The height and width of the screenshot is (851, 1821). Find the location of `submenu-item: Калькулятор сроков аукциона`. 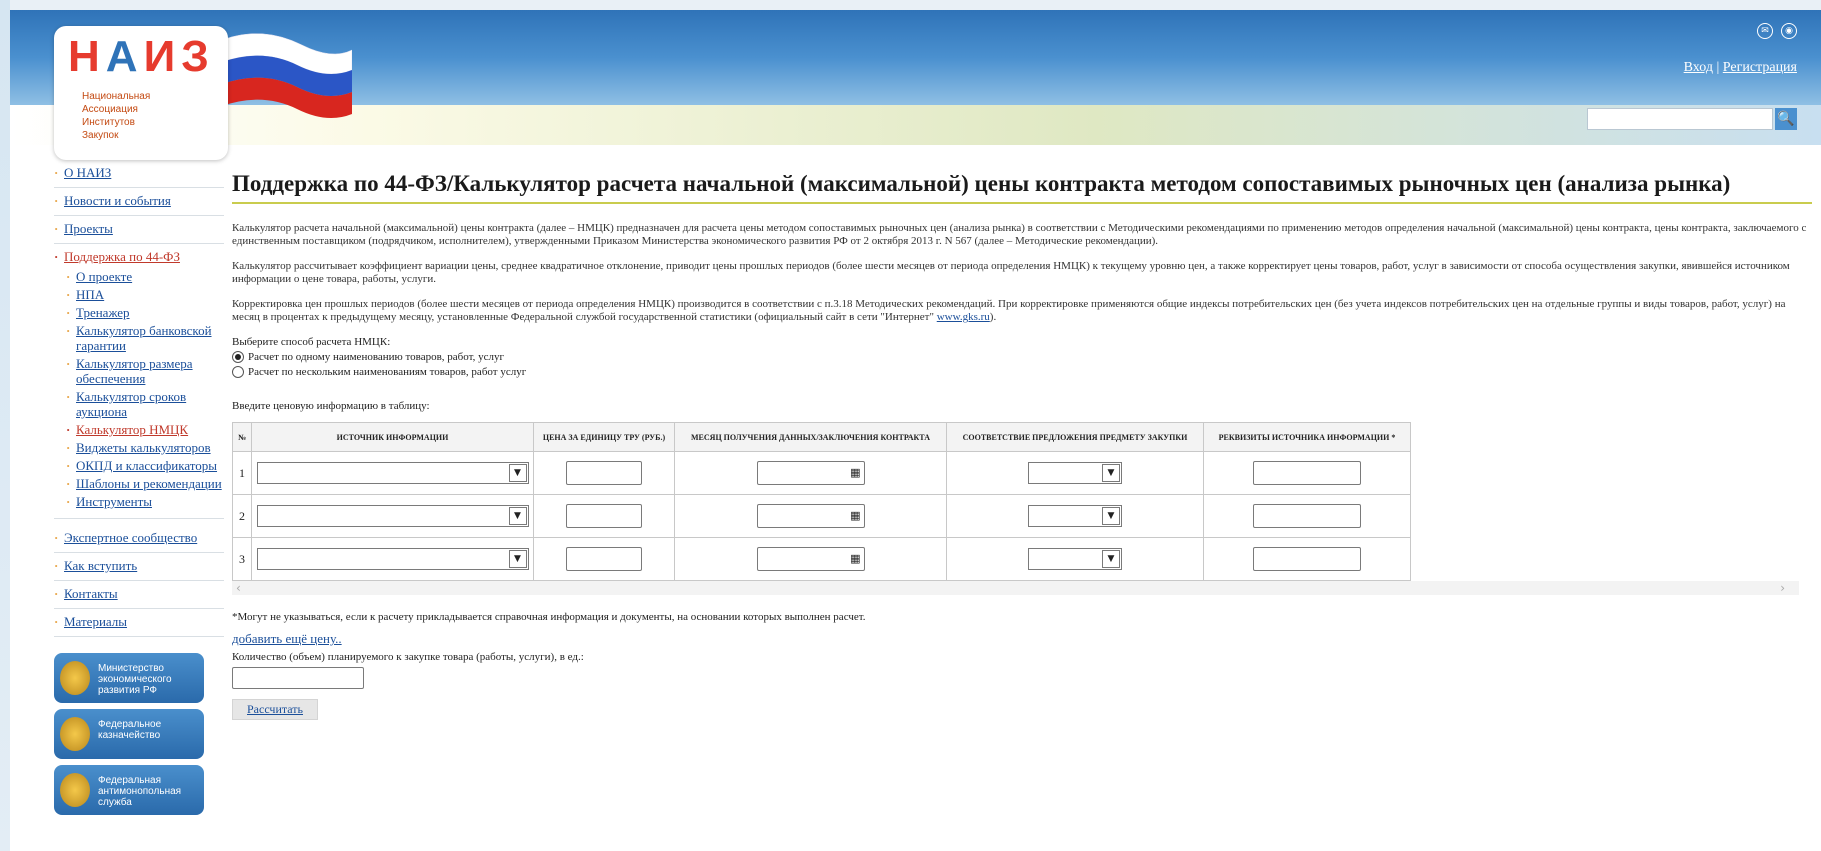

submenu-item: Калькулятор сроков аукциона is located at coordinates (145, 404).